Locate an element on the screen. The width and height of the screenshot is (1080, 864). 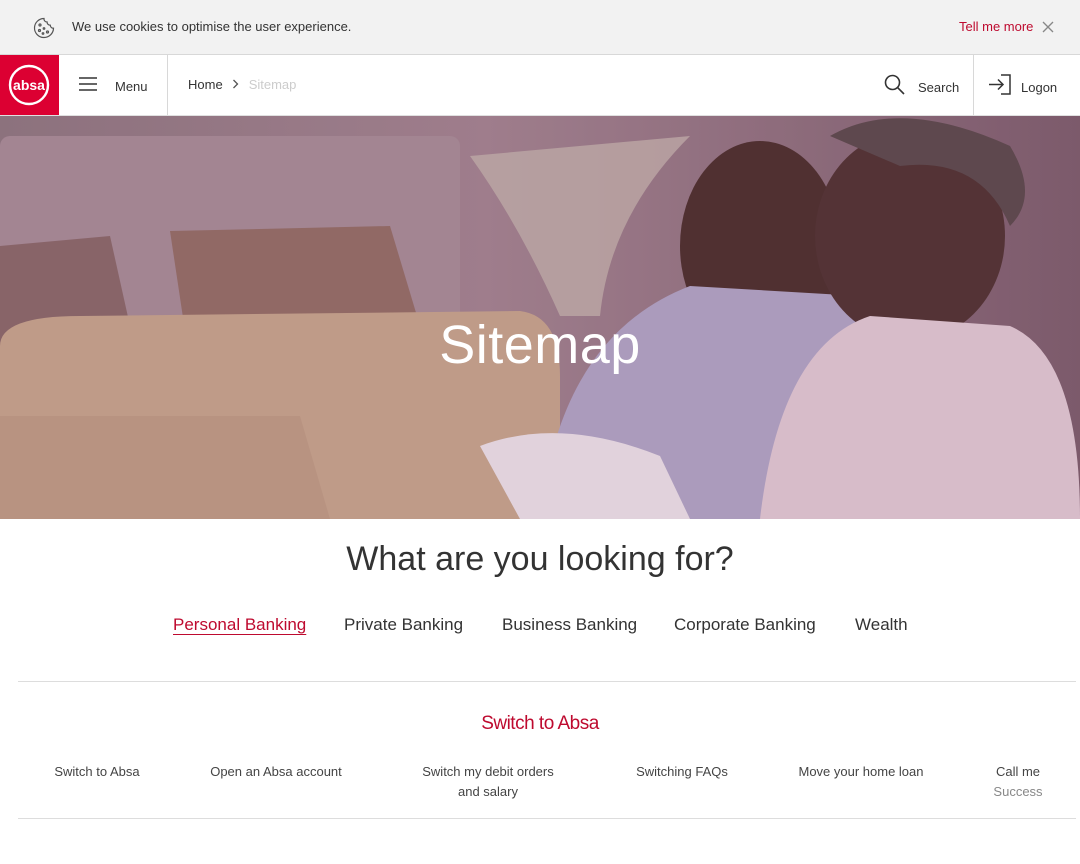
link-status: Success is located at coordinates (1018, 791).